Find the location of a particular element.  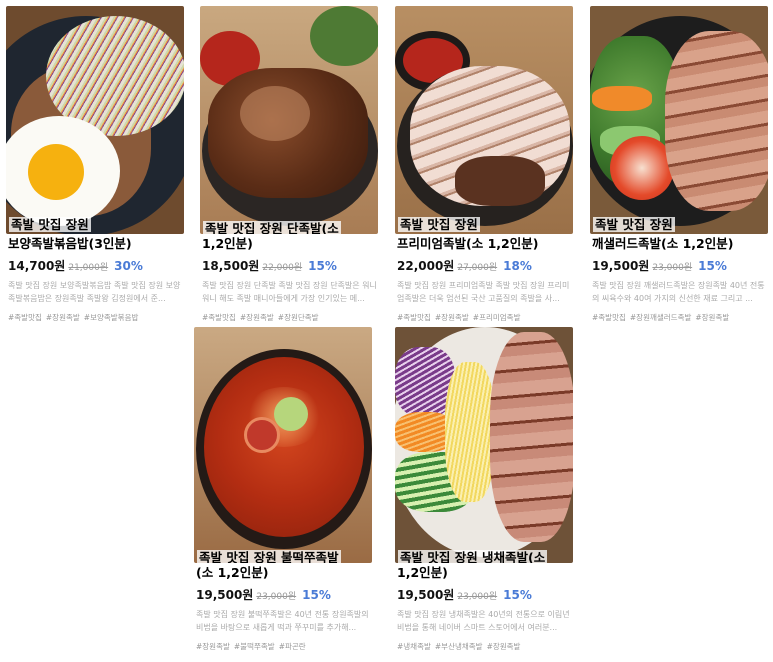

tag: #보양족발볶음밥 is located at coordinates (111, 317).